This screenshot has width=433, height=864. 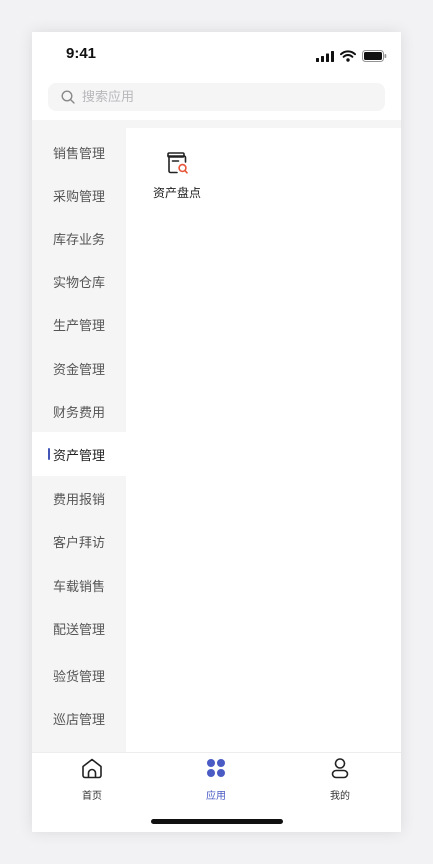 I want to click on tab-mine: 我的, so click(x=340, y=779).